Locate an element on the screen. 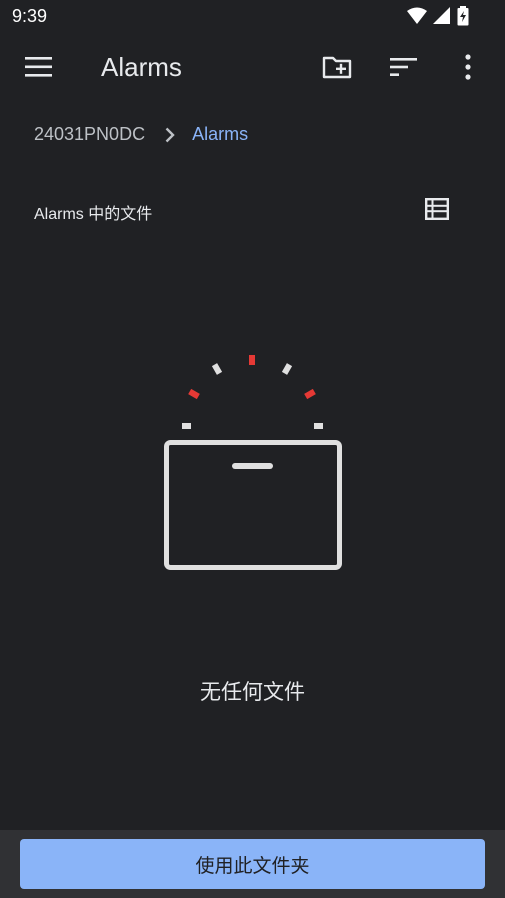 This screenshot has width=505, height=898. signal-icon is located at coordinates (441, 15).